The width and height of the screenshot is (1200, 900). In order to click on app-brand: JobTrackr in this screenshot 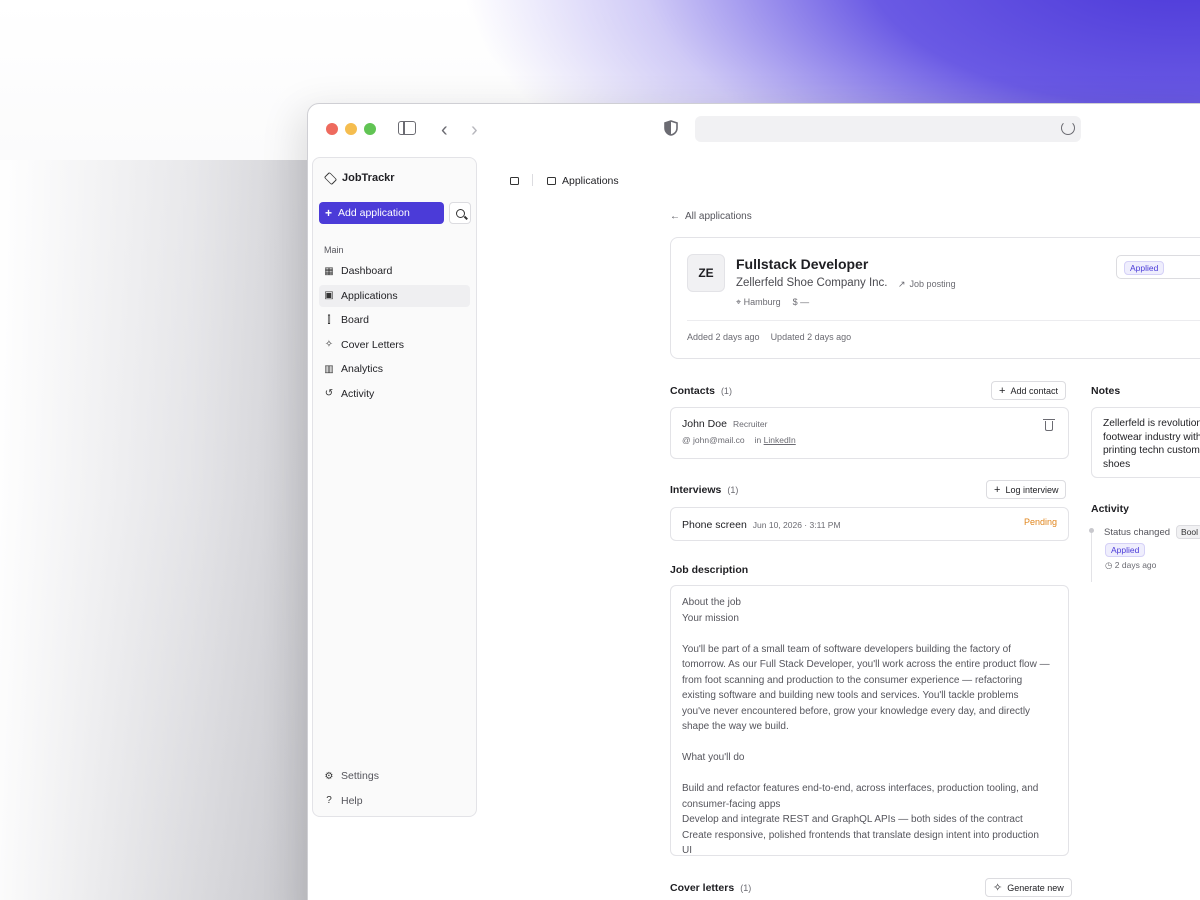, I will do `click(359, 178)`.